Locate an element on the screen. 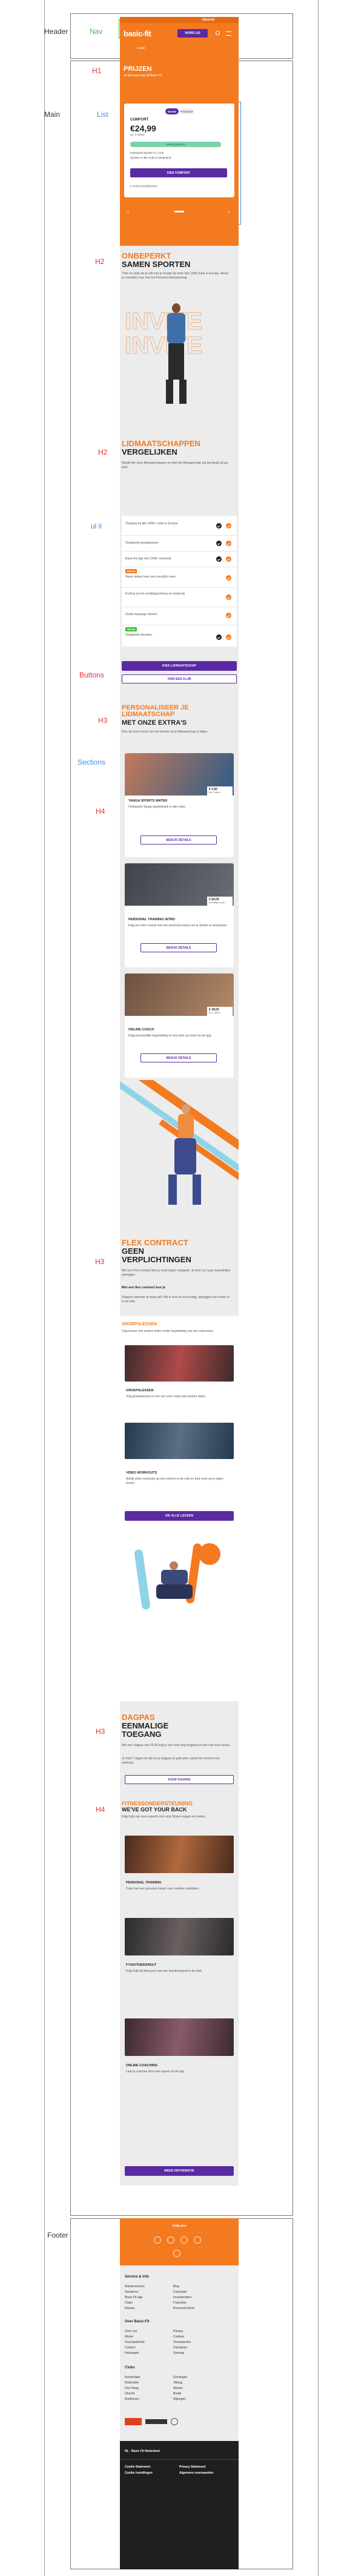 The width and height of the screenshot is (347, 2576). extras-heading-accent: PERSONALISEER JE LIDMAATSCHAP is located at coordinates (155, 711).